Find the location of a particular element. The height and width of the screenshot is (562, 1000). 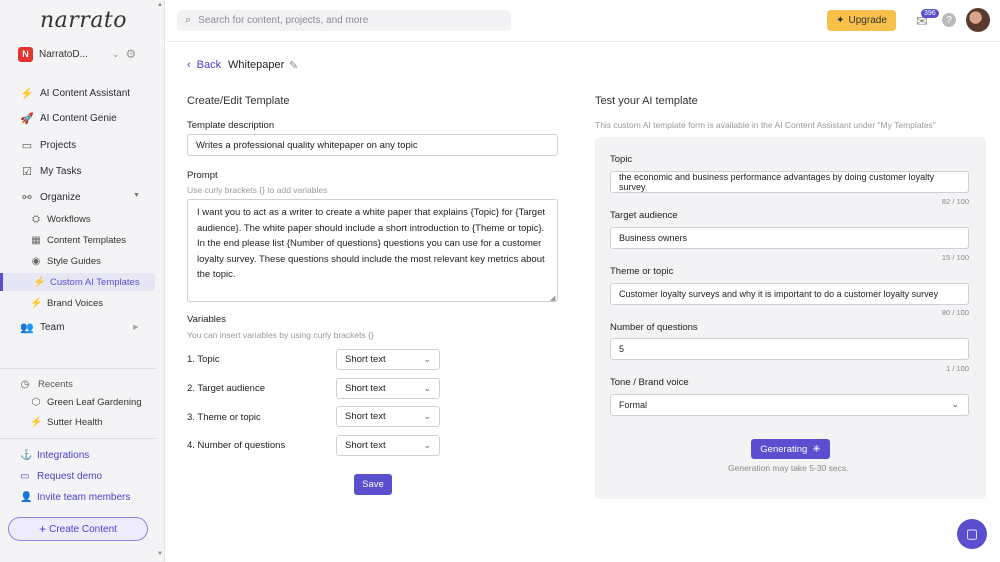

link-label: Request demo is located at coordinates (70, 476).